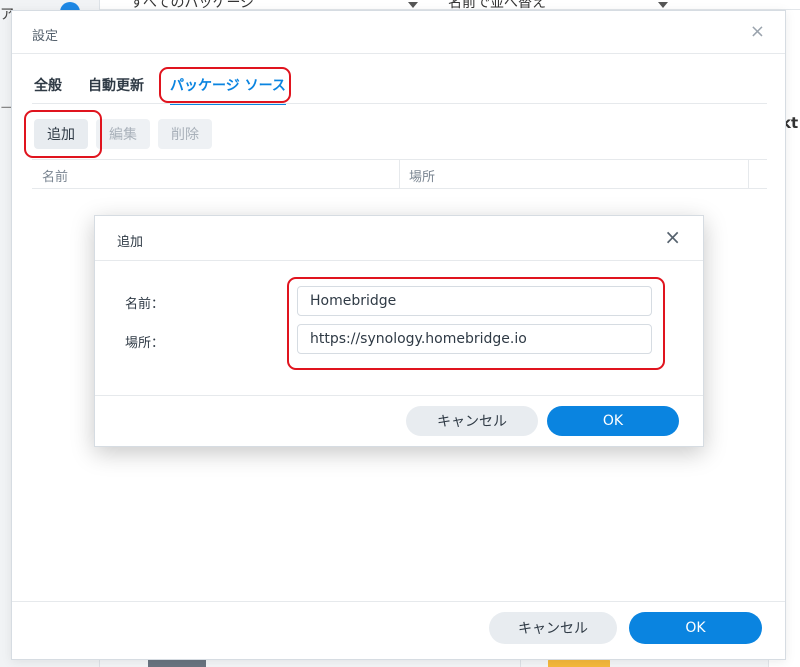 This screenshot has width=800, height=667. What do you see at coordinates (45, 36) in the screenshot?
I see `settings-title: 設定` at bounding box center [45, 36].